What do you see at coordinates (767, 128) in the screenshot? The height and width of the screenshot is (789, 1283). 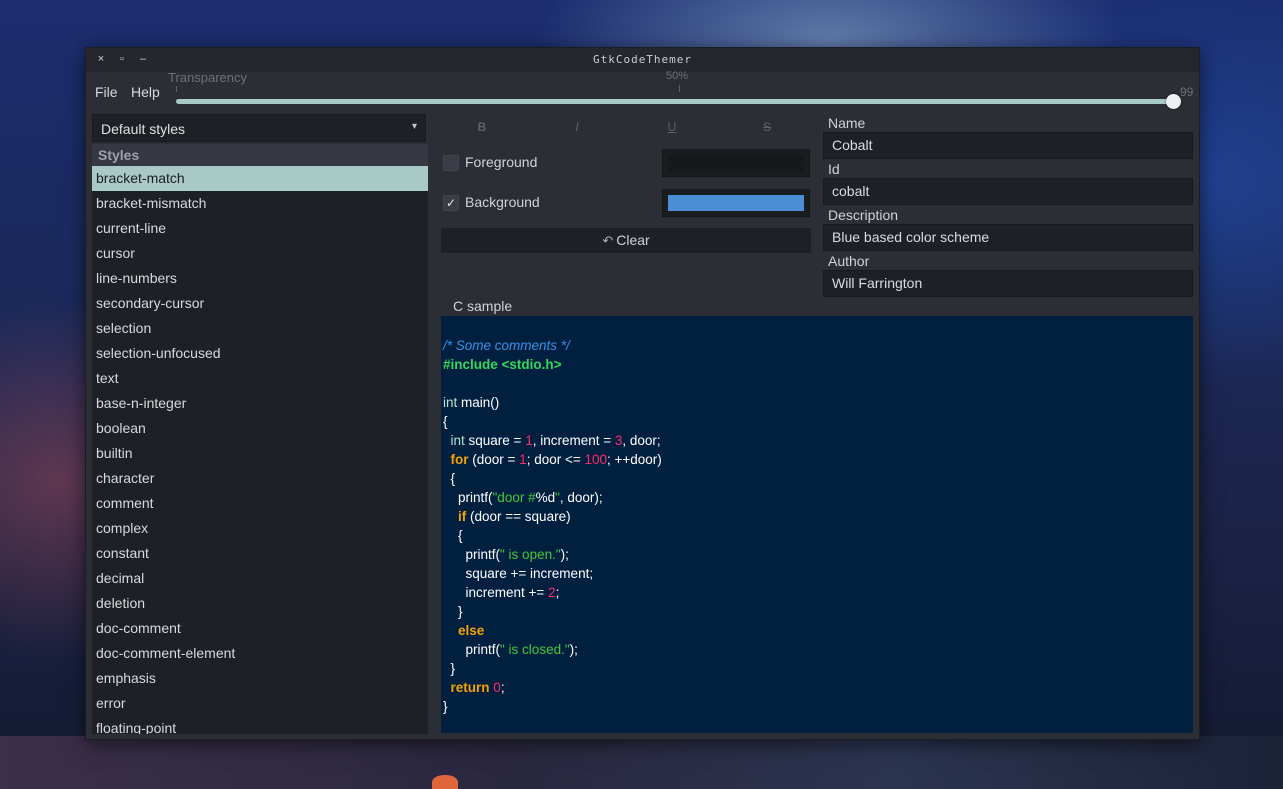 I see `strikethrough-button: S` at bounding box center [767, 128].